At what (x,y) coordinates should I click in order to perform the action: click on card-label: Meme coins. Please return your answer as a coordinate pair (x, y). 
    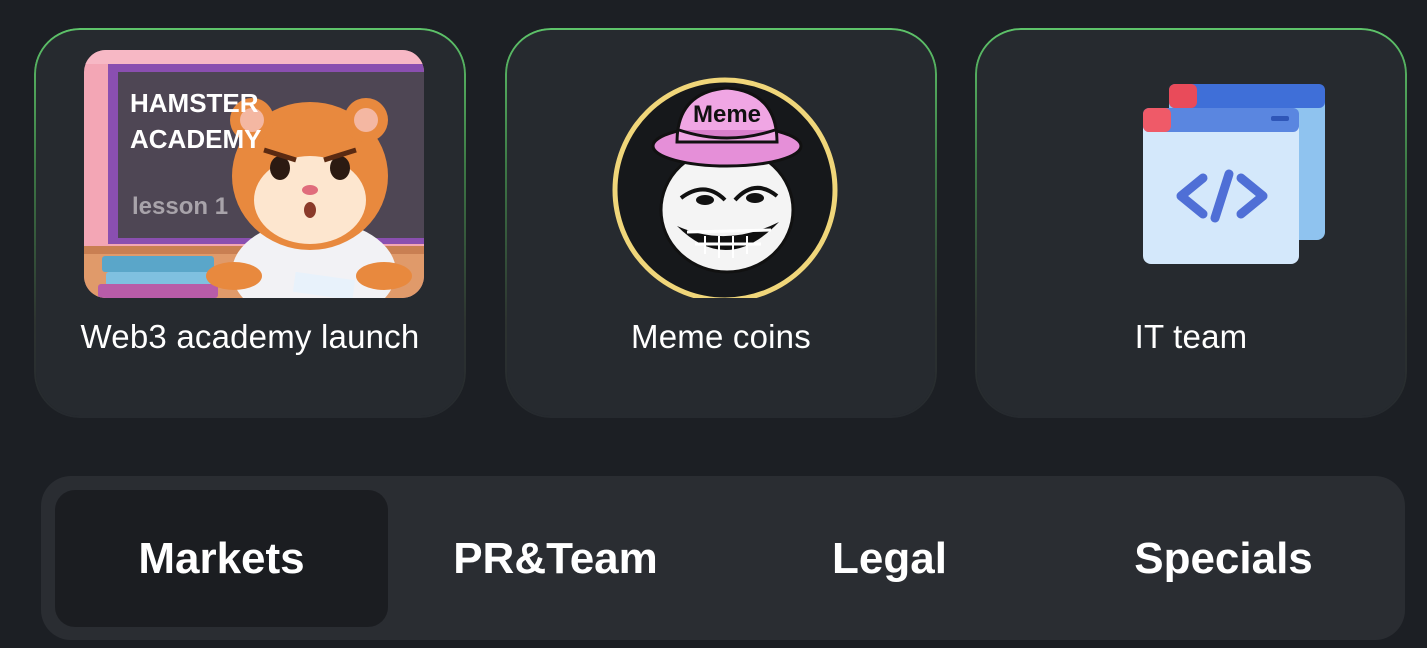
    Looking at the image, I should click on (721, 336).